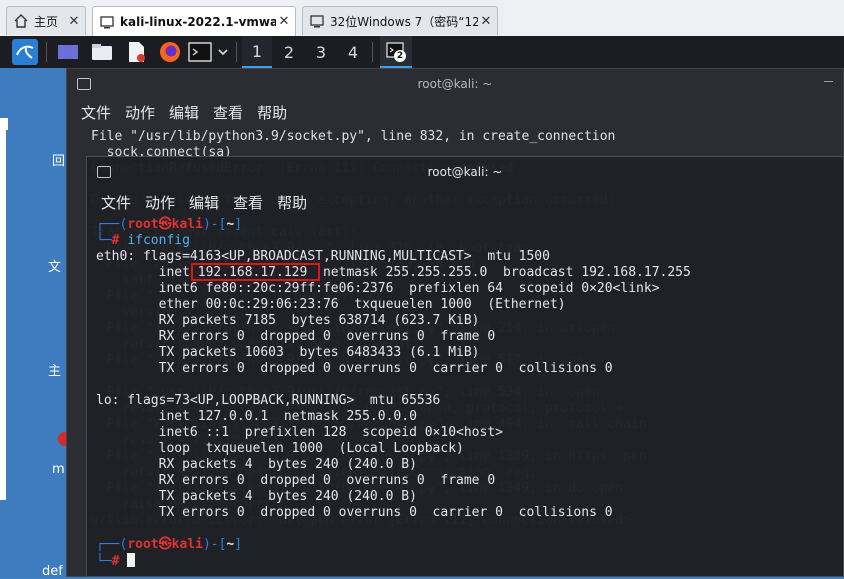  I want to click on desktop-label: m, so click(58, 469).